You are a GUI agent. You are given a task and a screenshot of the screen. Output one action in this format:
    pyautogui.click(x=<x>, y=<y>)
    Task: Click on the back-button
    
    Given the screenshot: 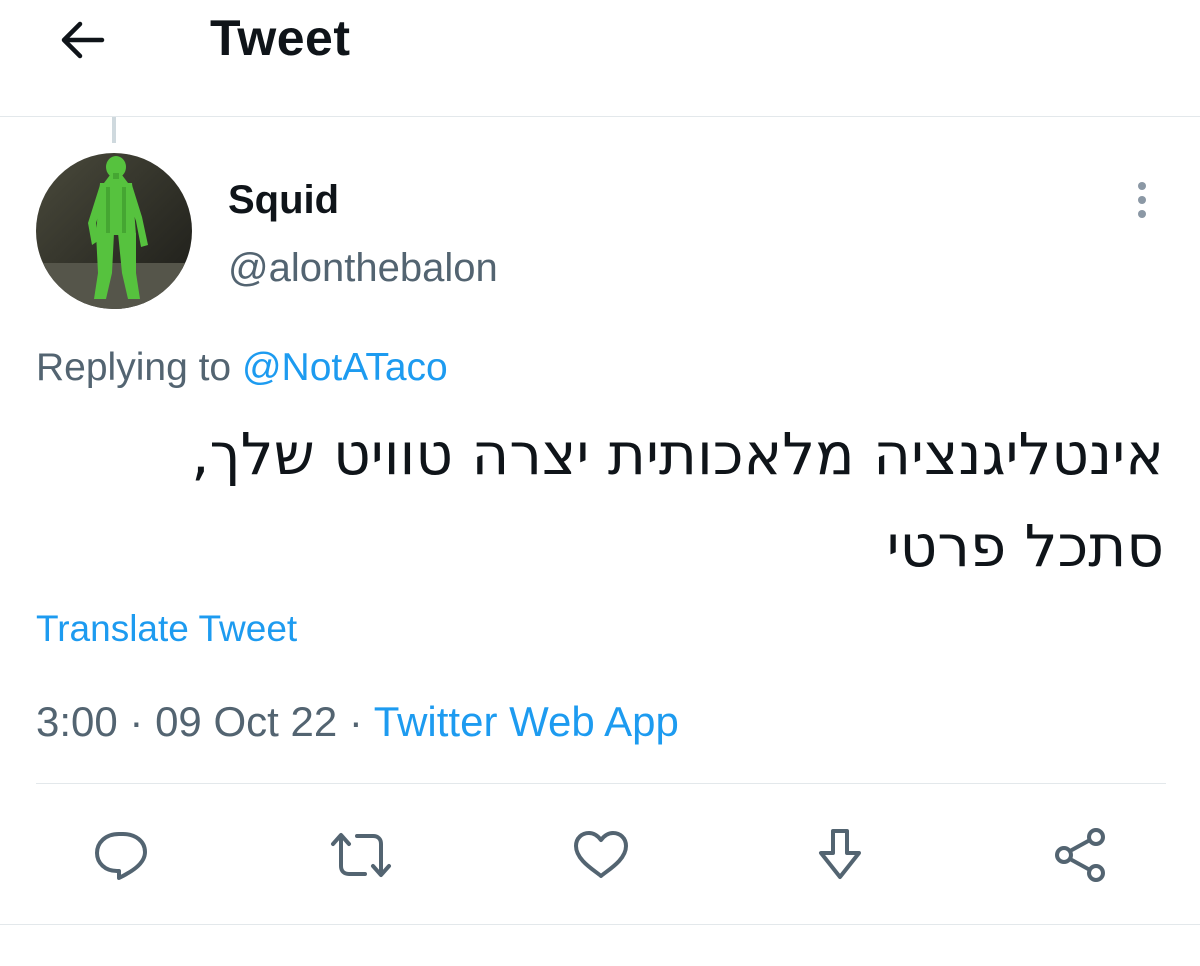 What is the action you would take?
    pyautogui.click(x=82, y=40)
    